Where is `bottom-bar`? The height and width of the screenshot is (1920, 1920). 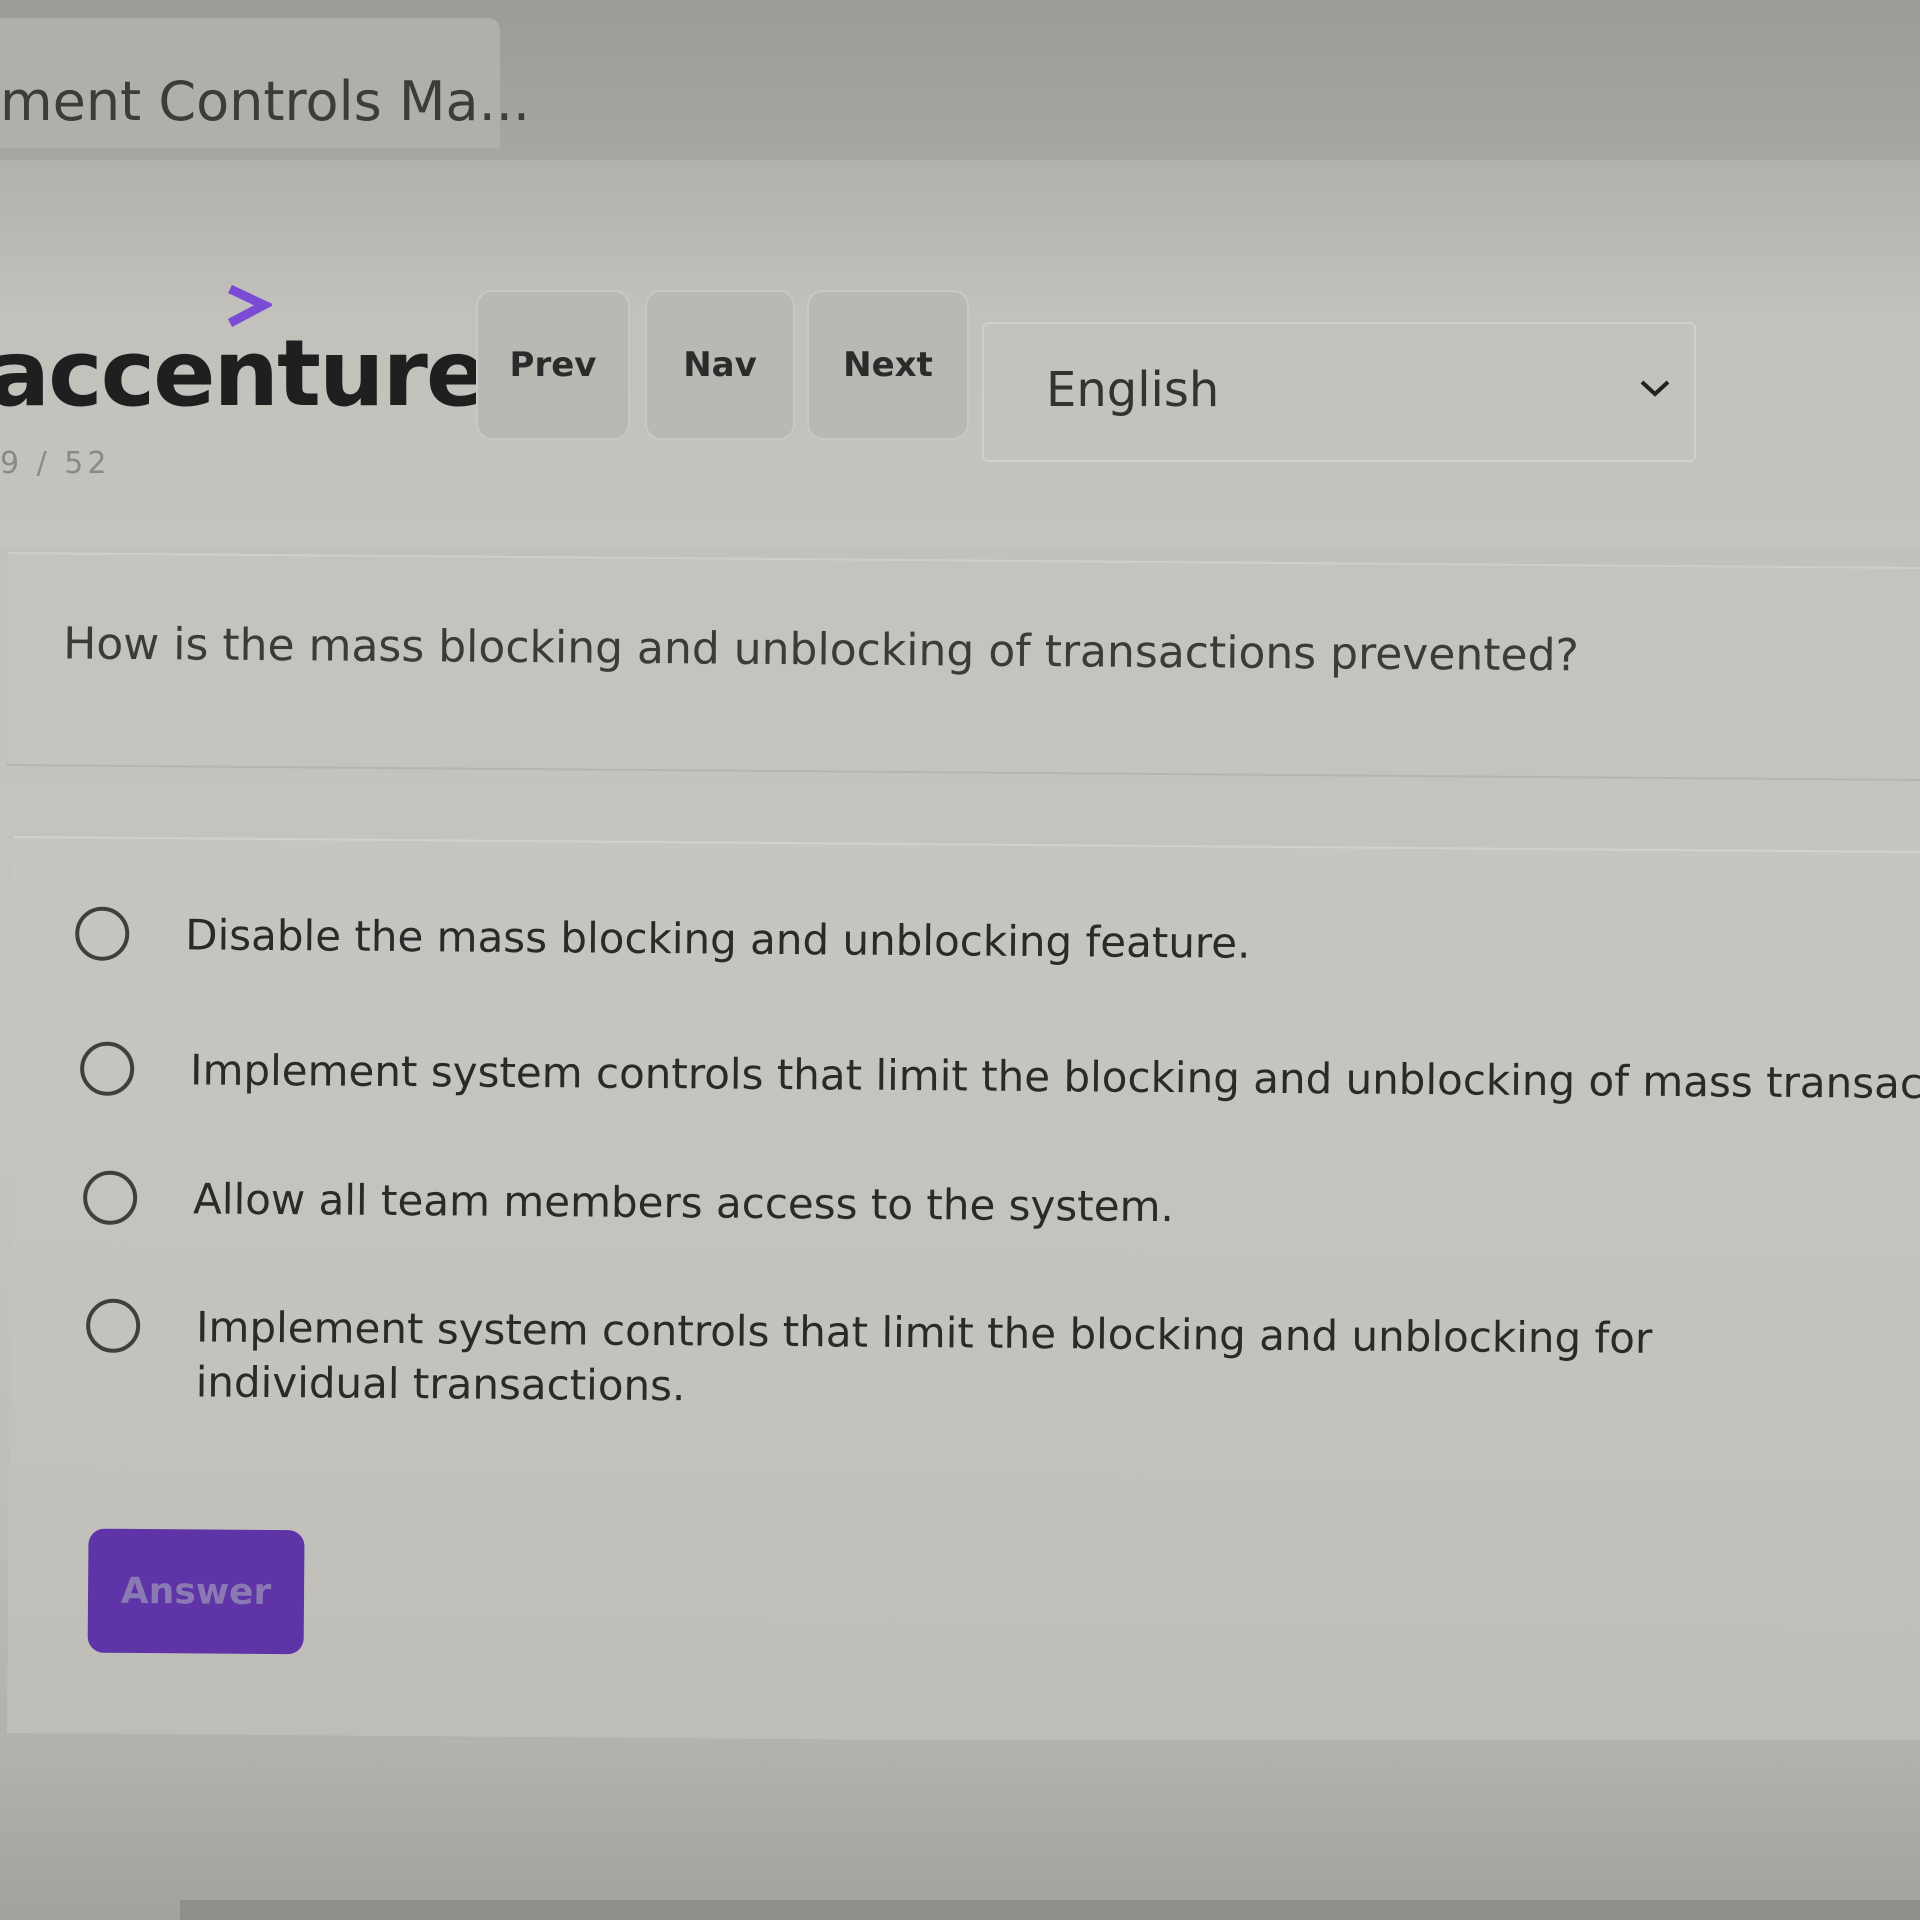
bottom-bar is located at coordinates (1050, 1910).